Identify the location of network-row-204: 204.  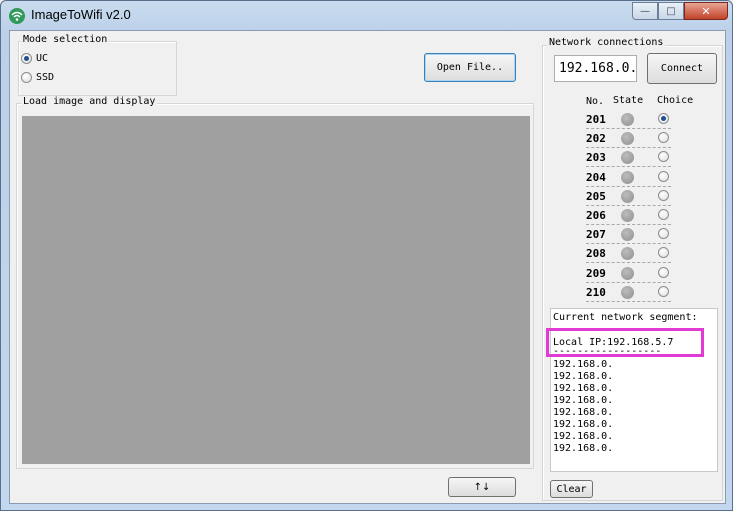
(628, 177).